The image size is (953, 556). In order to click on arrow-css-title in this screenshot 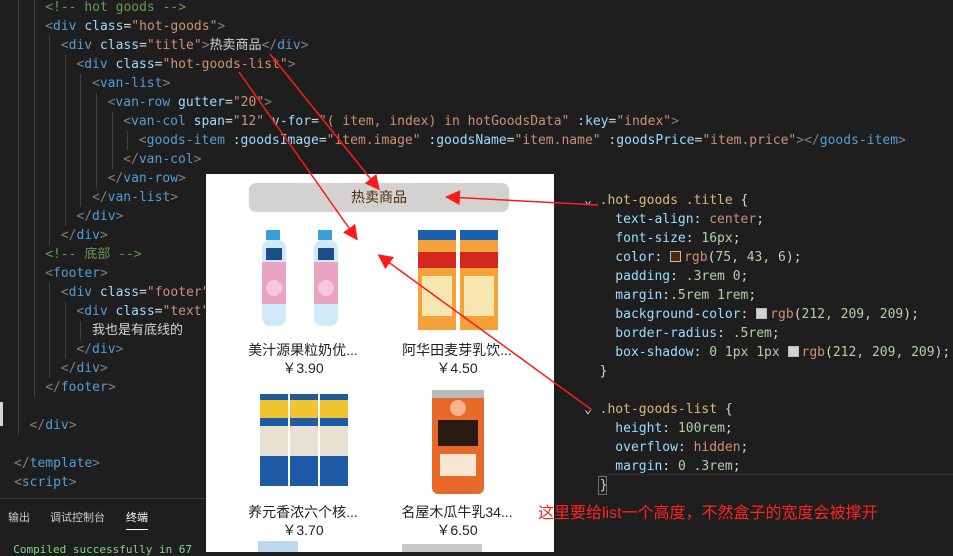, I will do `click(522, 198)`.